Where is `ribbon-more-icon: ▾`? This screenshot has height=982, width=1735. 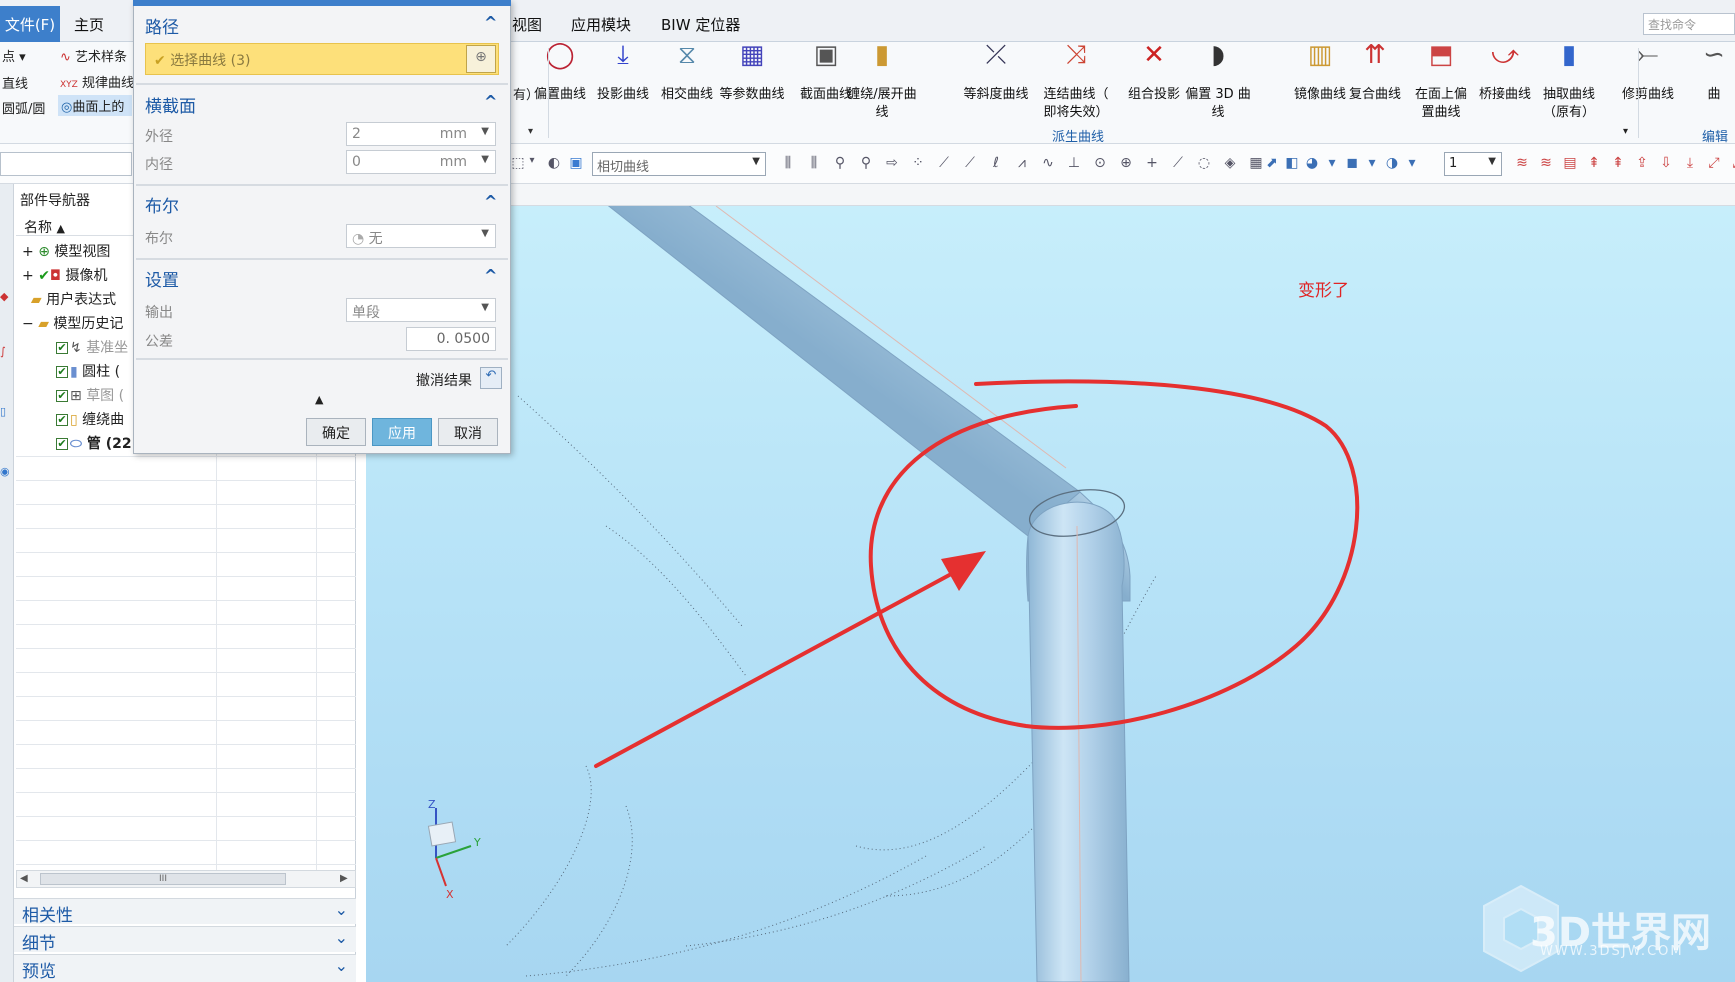 ribbon-more-icon: ▾ is located at coordinates (530, 131).